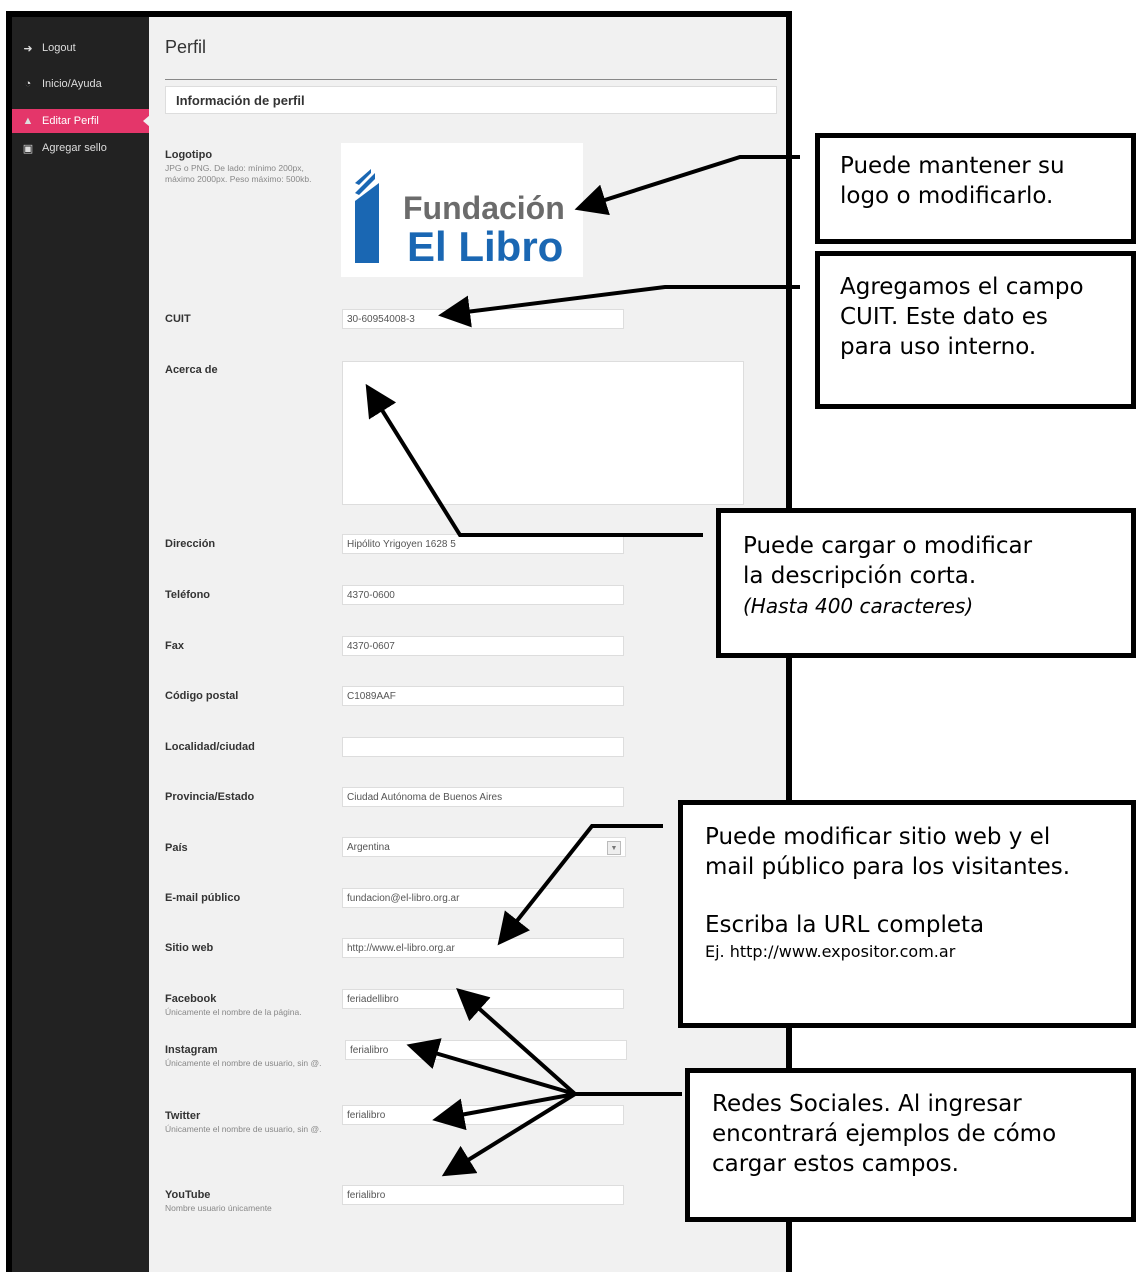 This screenshot has height=1272, width=1137. What do you see at coordinates (867, 1104) in the screenshot?
I see `callout-text: Redes Sociales. Al ingresar` at bounding box center [867, 1104].